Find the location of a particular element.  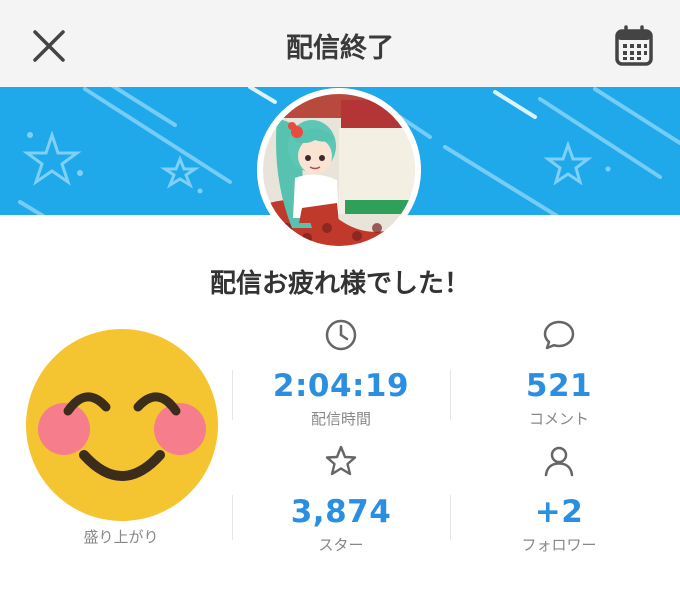

excitement-label: 盛り上がり is located at coordinates (121, 537).